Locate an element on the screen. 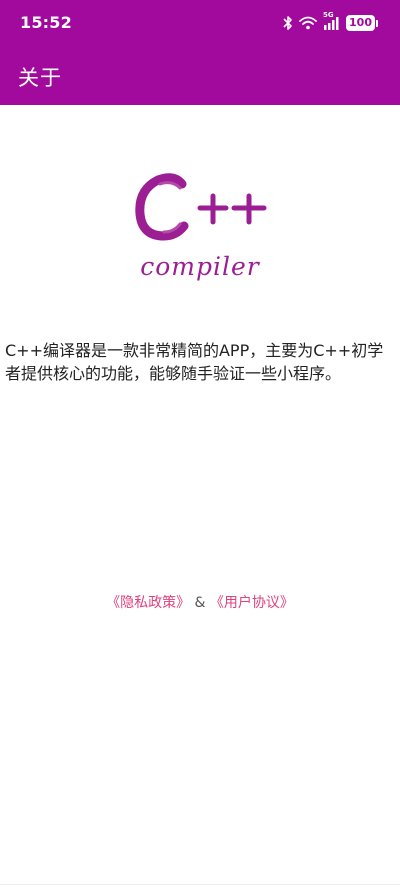  page-title: 关于 is located at coordinates (40, 78).